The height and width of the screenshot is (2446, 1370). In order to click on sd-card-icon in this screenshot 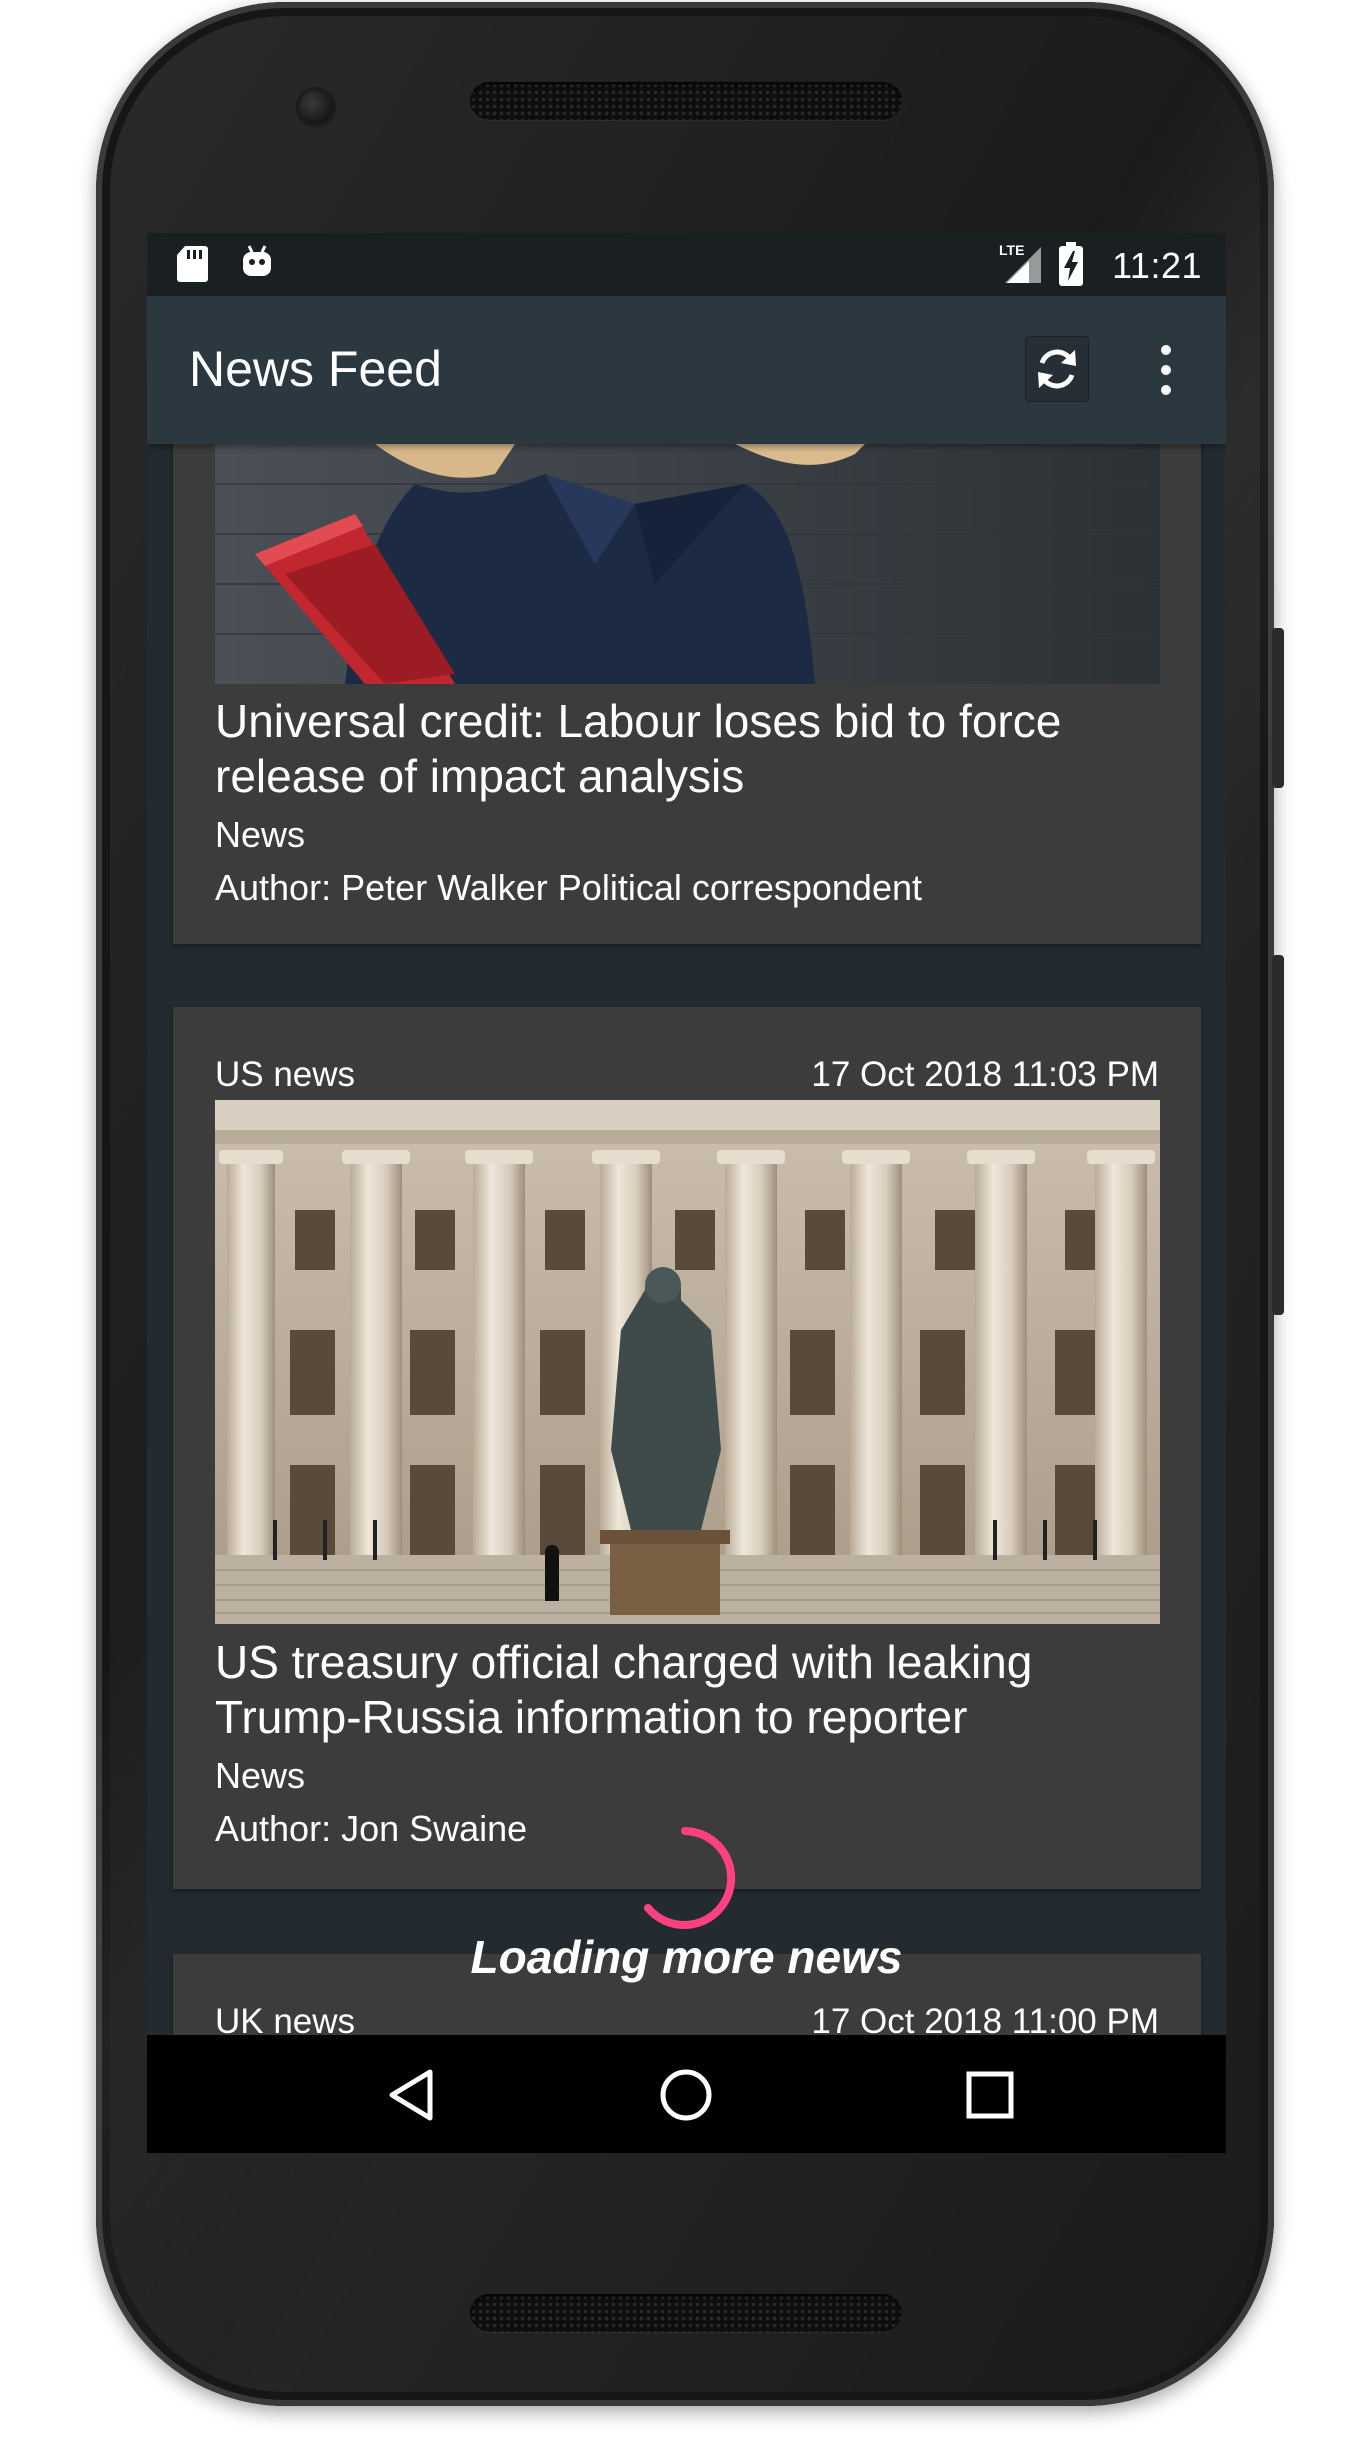, I will do `click(192, 264)`.